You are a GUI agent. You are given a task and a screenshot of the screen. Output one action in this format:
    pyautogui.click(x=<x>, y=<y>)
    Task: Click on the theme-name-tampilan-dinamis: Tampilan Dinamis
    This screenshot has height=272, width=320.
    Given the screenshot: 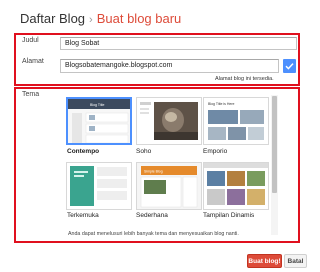 What is the action you would take?
    pyautogui.click(x=229, y=215)
    